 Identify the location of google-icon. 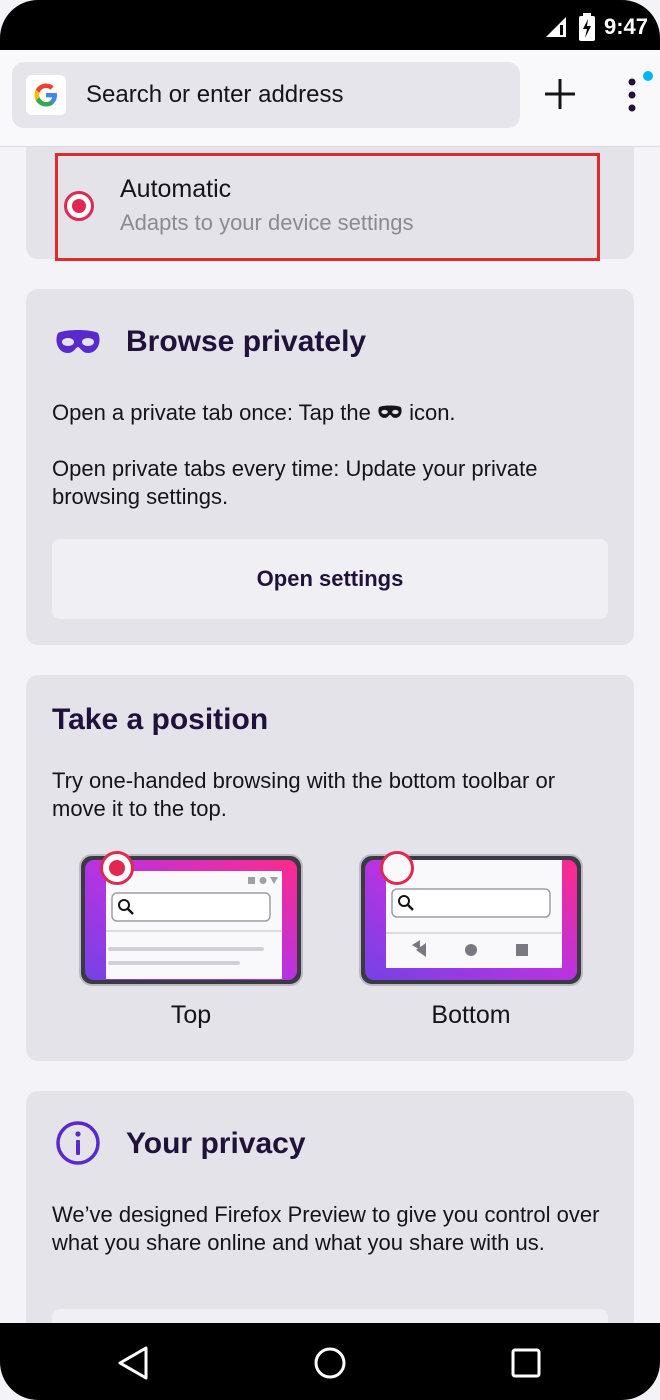
(46, 95).